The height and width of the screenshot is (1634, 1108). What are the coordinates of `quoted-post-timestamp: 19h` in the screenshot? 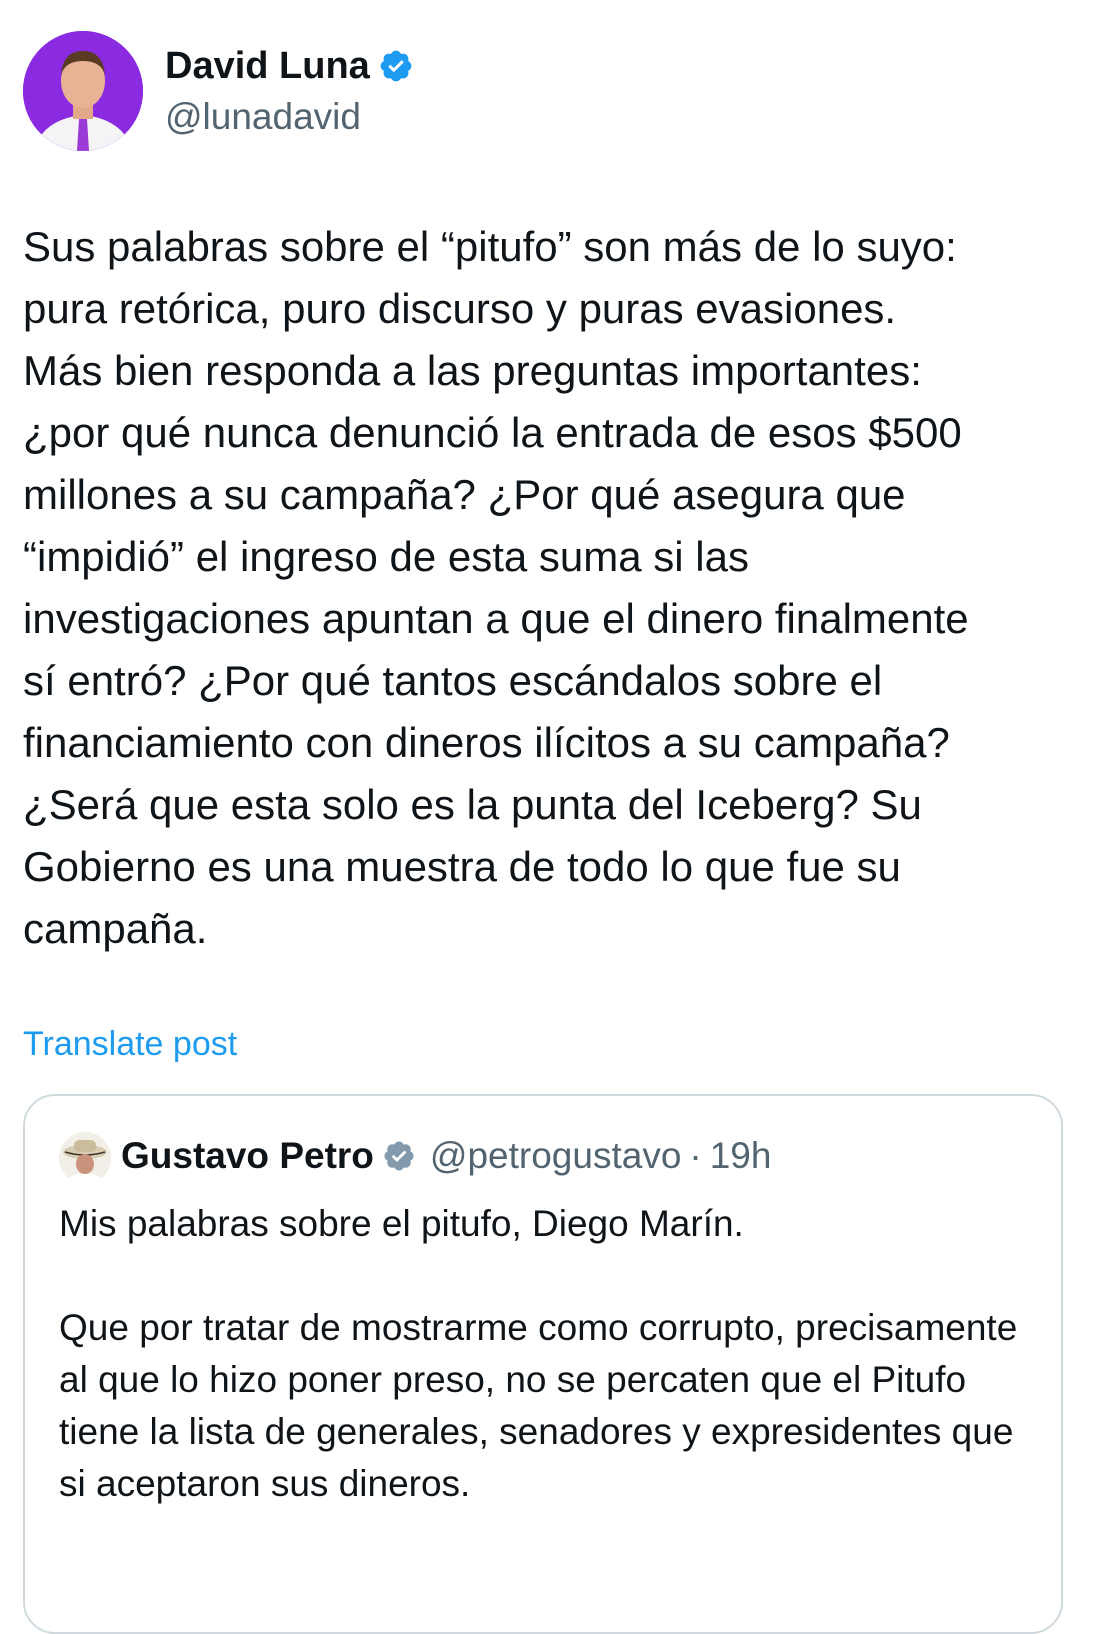 It's located at (741, 1156).